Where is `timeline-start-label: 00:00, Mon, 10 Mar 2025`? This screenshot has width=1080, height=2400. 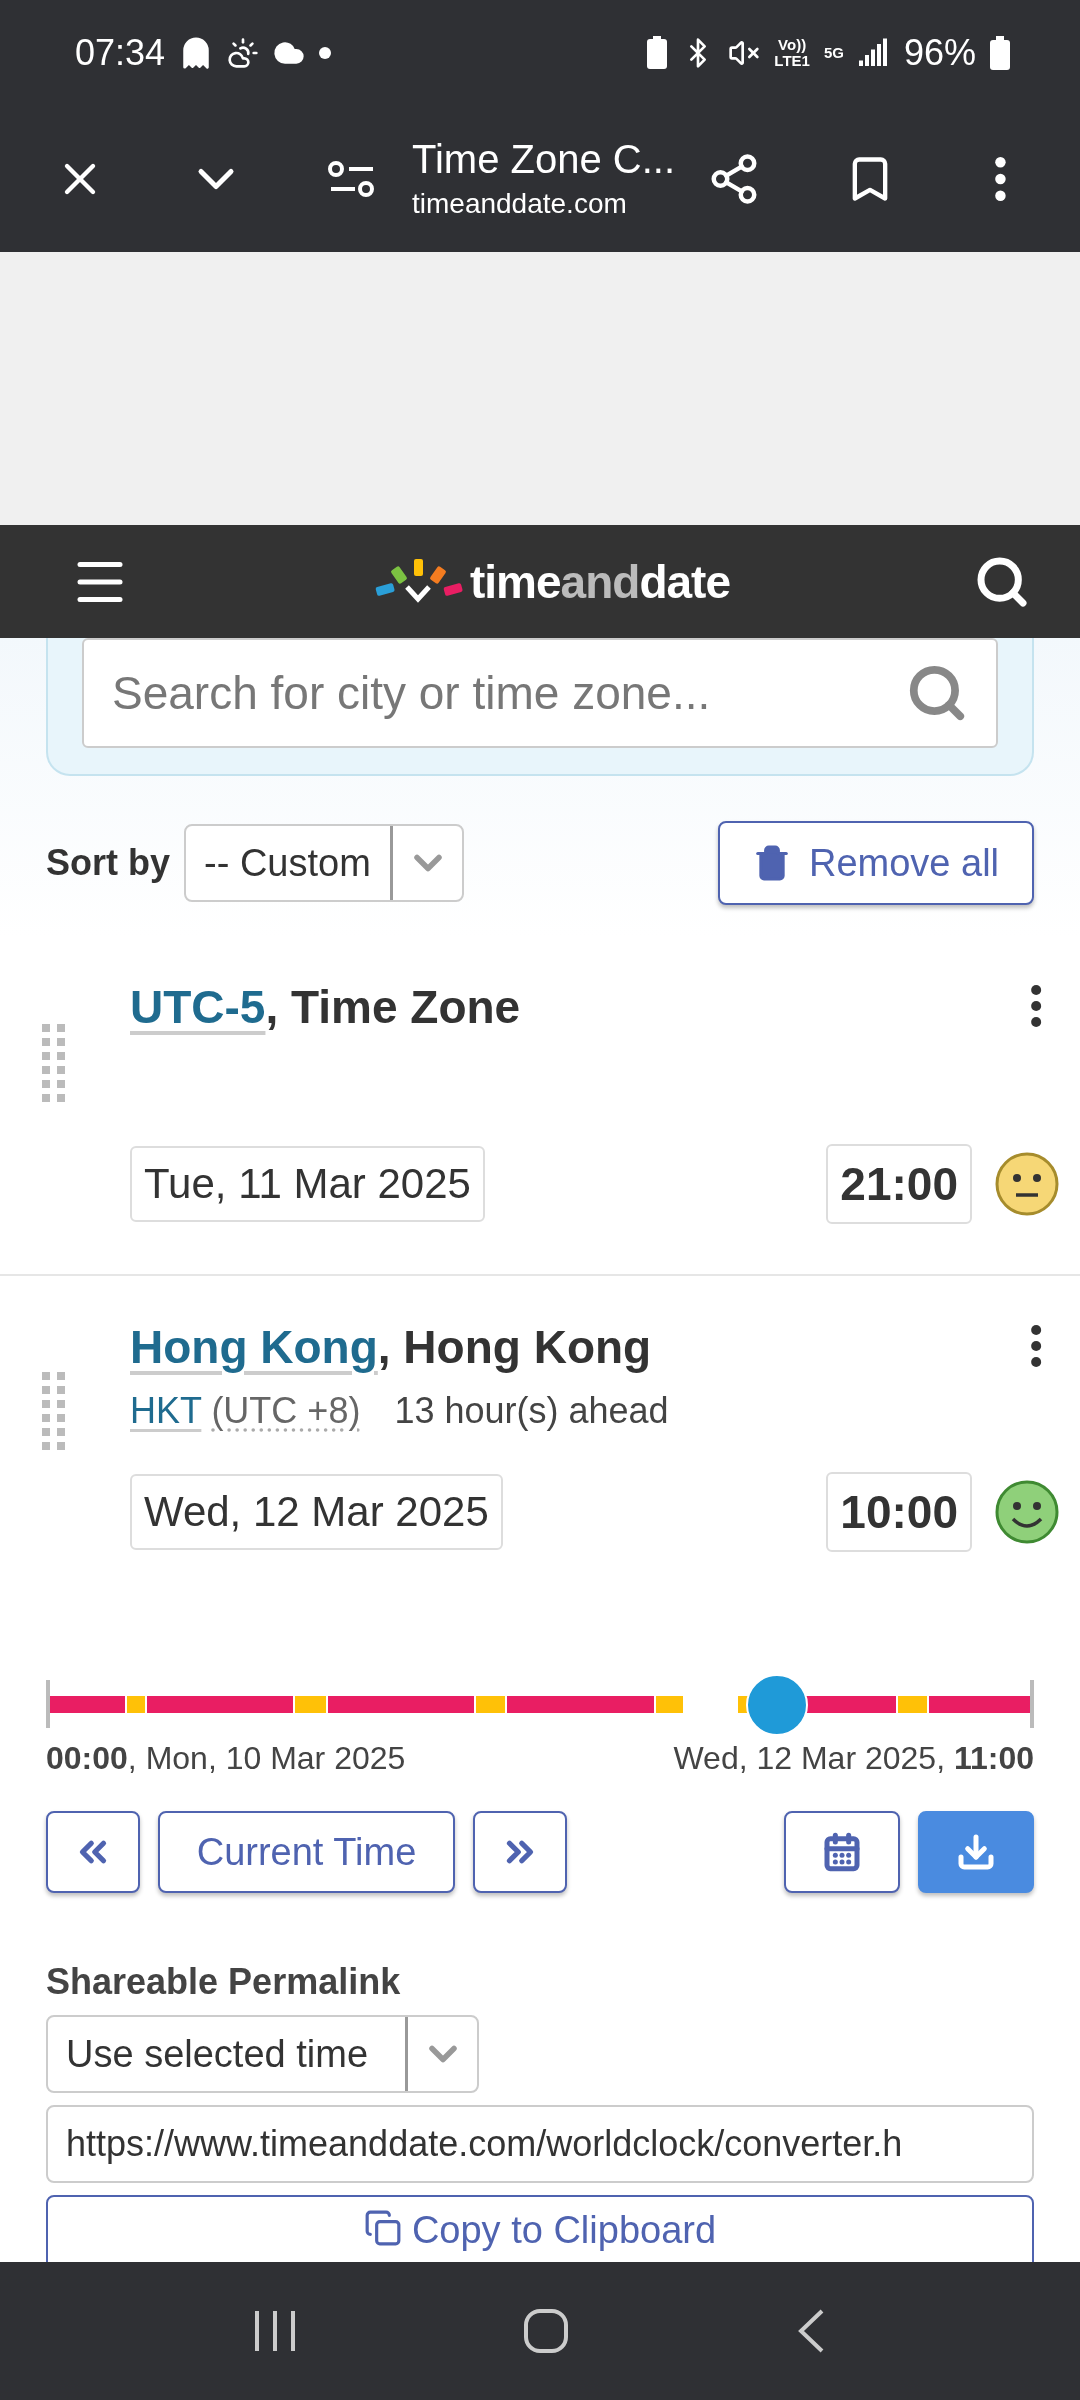 timeline-start-label: 00:00, Mon, 10 Mar 2025 is located at coordinates (226, 1758).